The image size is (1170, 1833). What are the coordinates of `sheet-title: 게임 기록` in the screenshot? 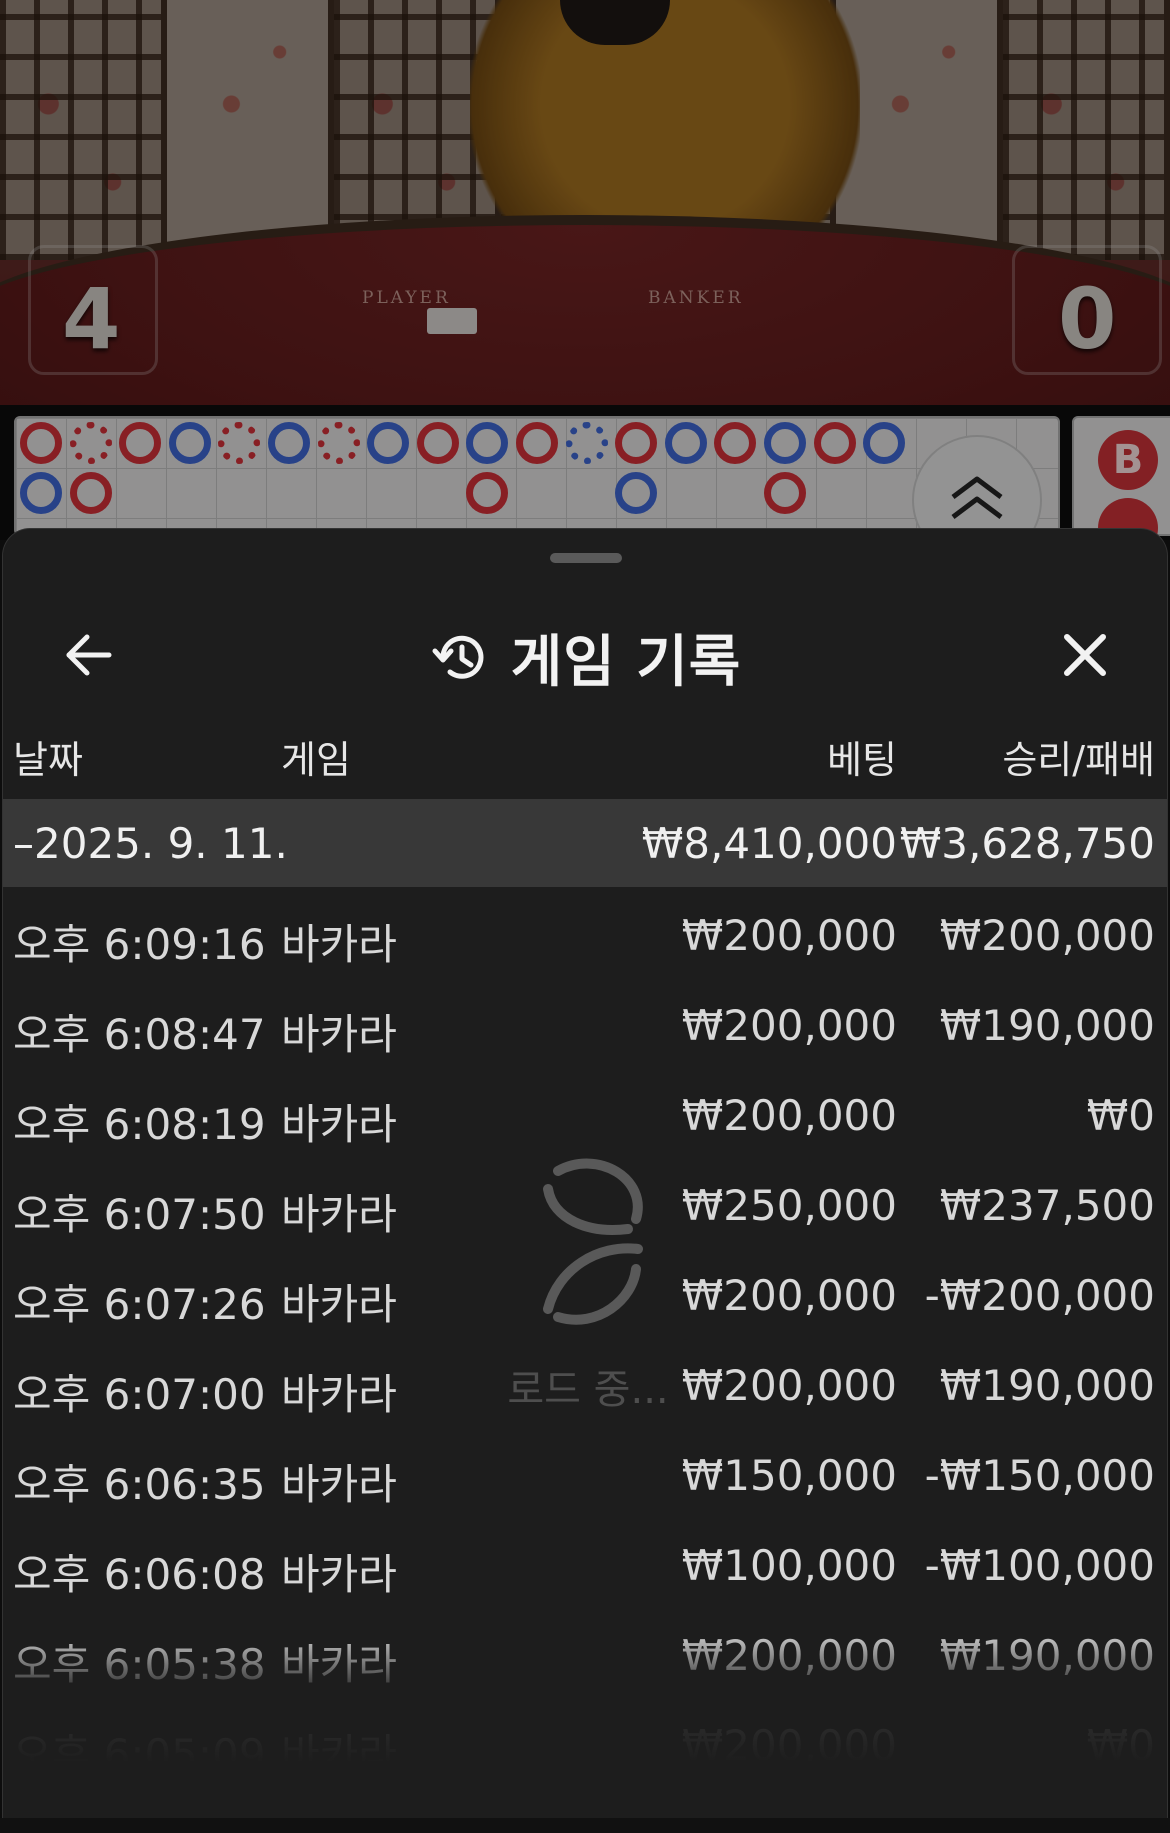 It's located at (626, 662).